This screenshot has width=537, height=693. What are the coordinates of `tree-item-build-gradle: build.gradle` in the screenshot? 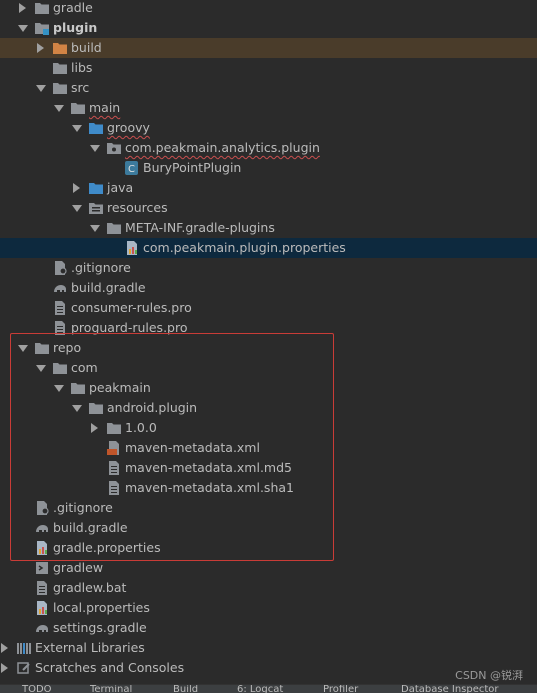 It's located at (268, 288).